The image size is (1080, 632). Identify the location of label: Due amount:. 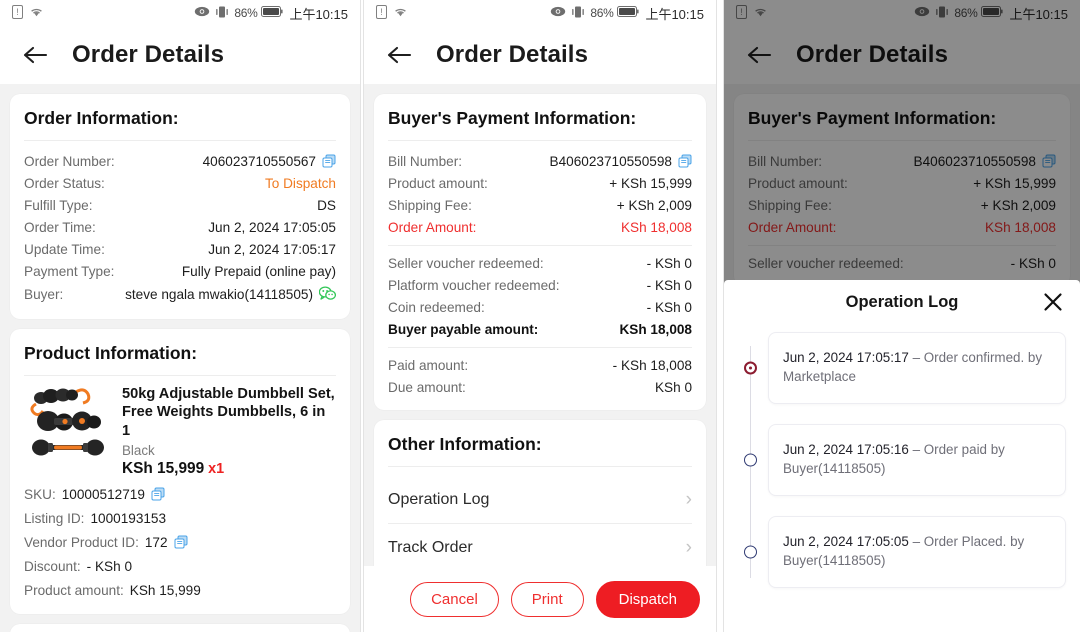
(427, 387).